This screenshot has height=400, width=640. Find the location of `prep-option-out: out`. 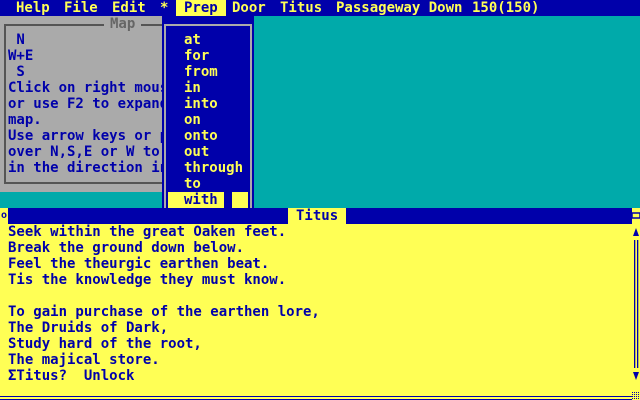

prep-option-out: out is located at coordinates (196, 152).